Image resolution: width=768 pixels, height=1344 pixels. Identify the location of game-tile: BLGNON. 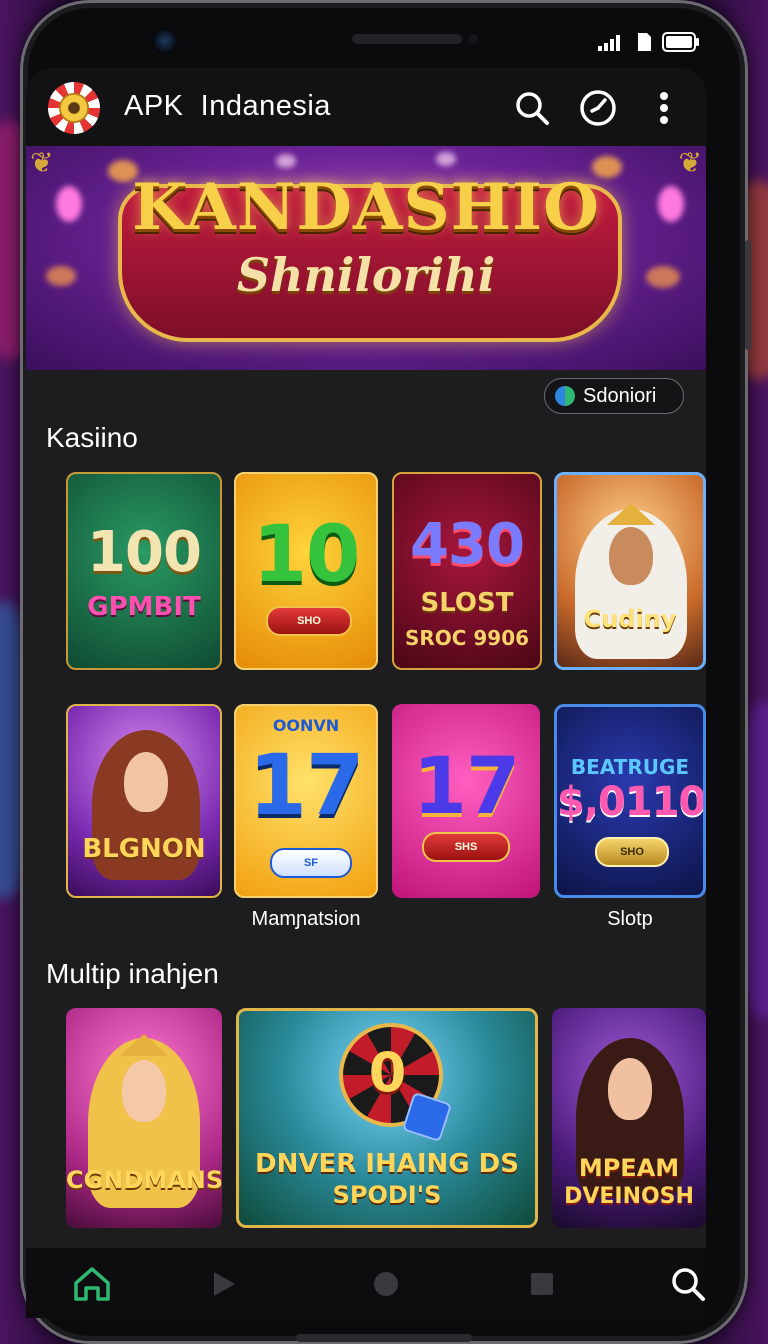
(144, 801).